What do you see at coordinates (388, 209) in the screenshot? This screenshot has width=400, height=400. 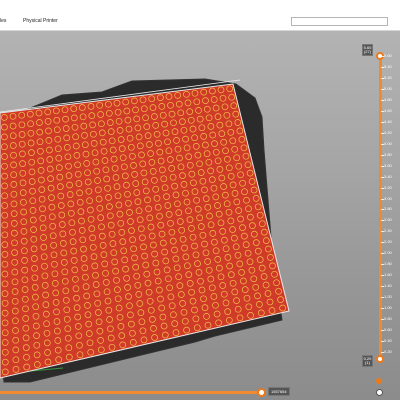 I see `tick-label: 2.80` at bounding box center [388, 209].